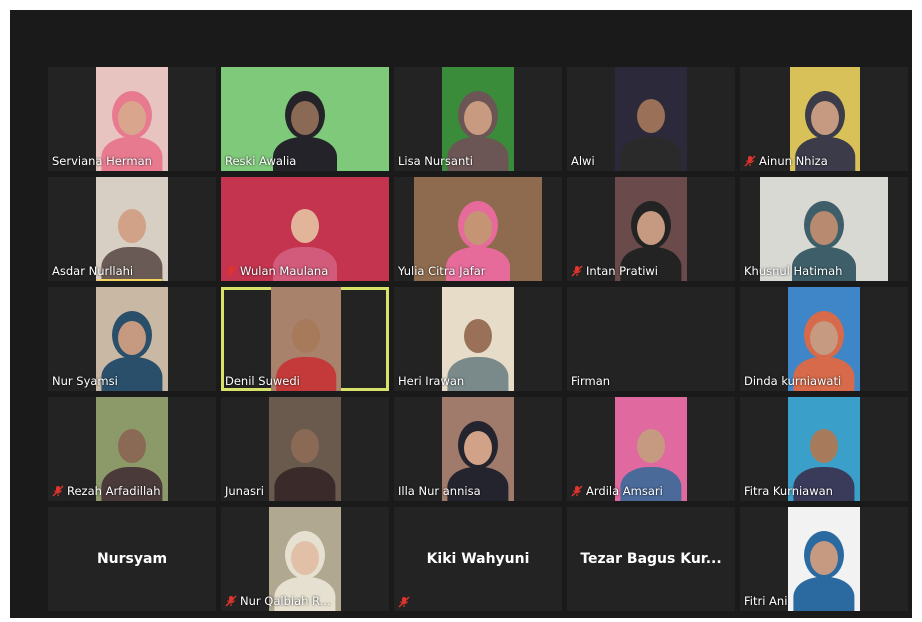 The height and width of the screenshot is (622, 922). I want to click on participant-name: Illa Nur annisa, so click(439, 491).